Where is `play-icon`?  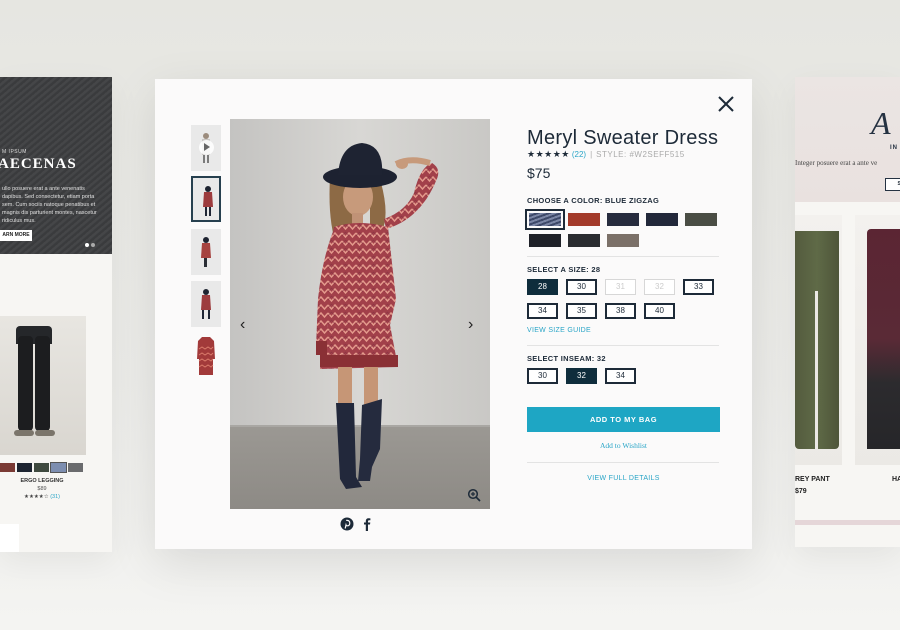
play-icon is located at coordinates (206, 147).